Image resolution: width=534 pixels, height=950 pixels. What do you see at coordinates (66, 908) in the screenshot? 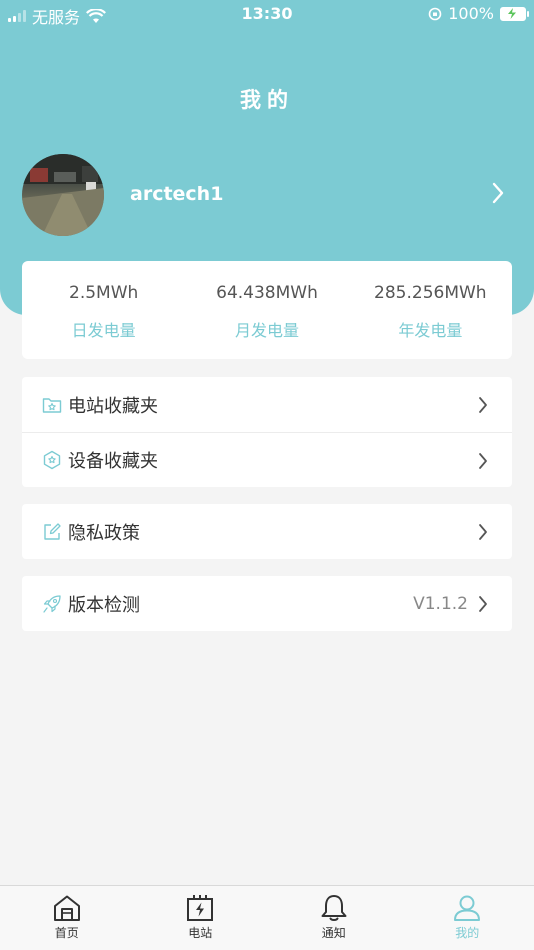
I see `home-icon` at bounding box center [66, 908].